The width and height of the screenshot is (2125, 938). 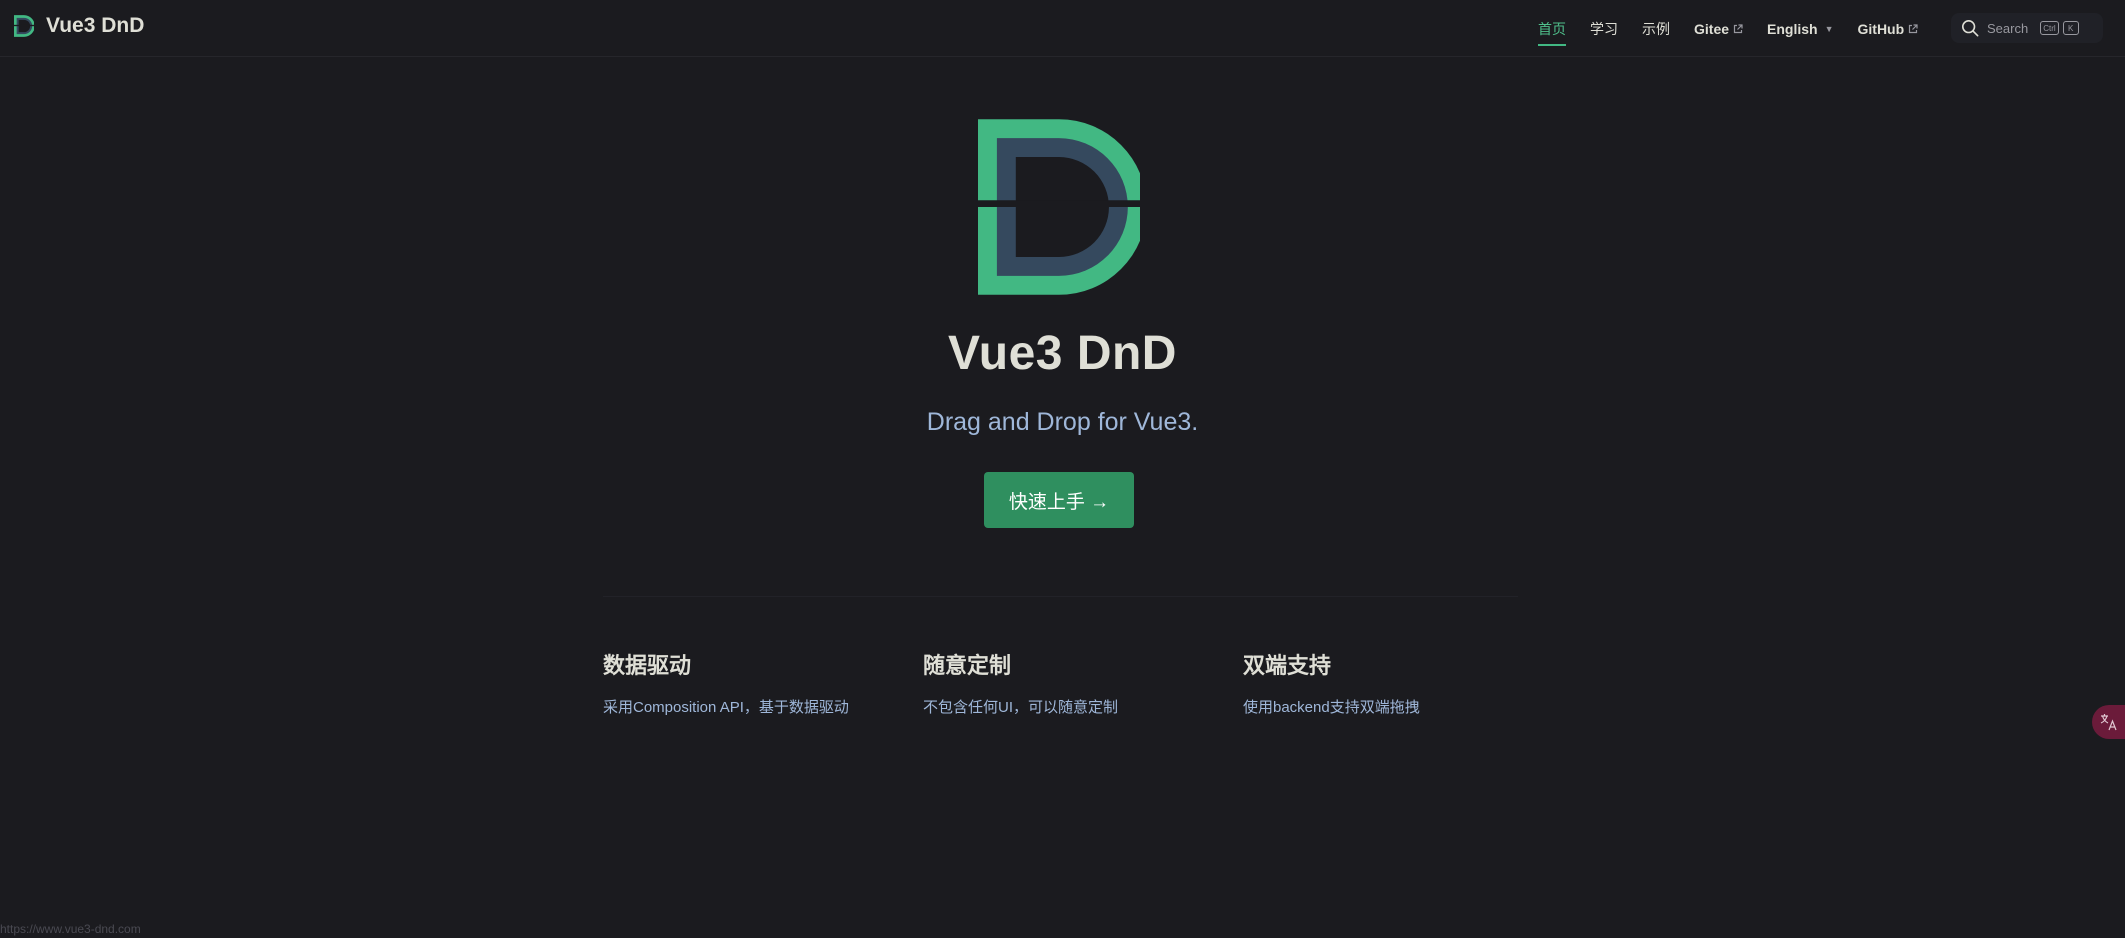 What do you see at coordinates (1059, 500) in the screenshot?
I see `get-started-button: 快速上手 →` at bounding box center [1059, 500].